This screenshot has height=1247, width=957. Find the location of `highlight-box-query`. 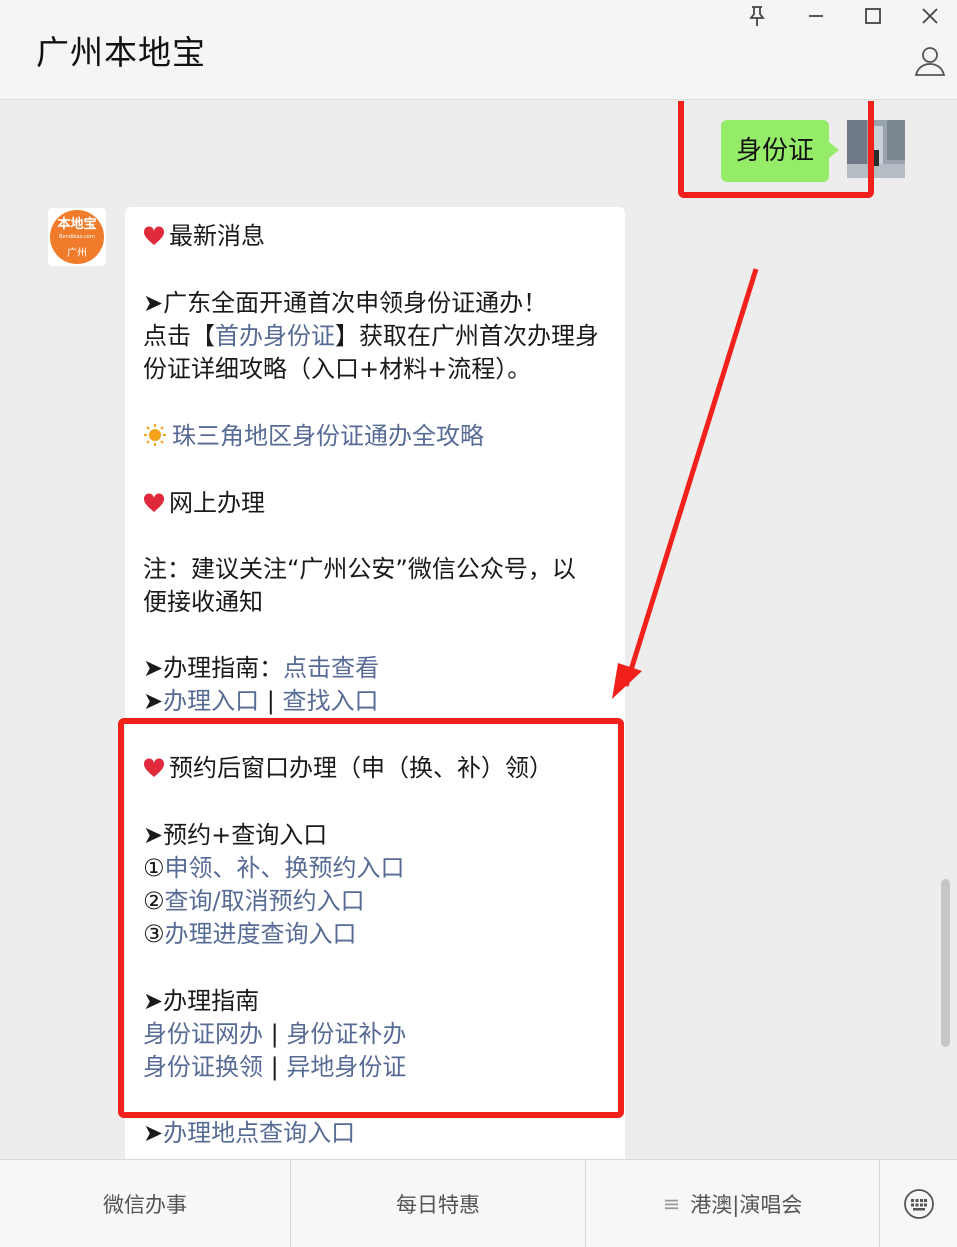

highlight-box-query is located at coordinates (776, 149).